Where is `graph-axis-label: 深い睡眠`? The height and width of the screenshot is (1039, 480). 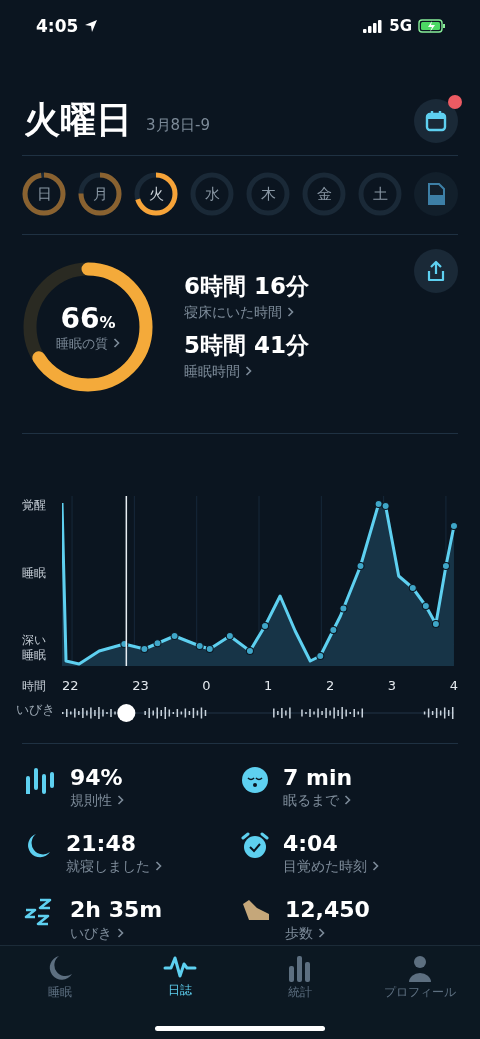 graph-axis-label: 深い睡眠 is located at coordinates (34, 647).